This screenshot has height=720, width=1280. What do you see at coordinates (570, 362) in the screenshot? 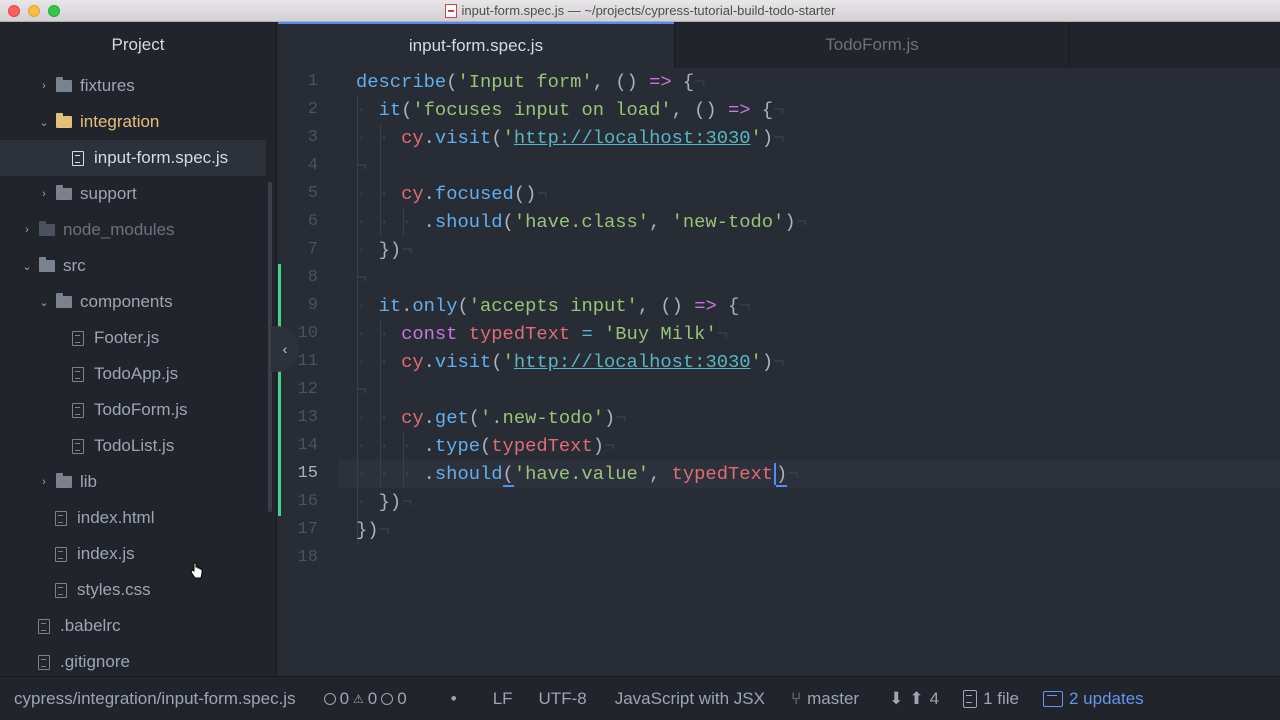
I see `code-line-11: · · cy.visit('http://localhost:3030')¬` at bounding box center [570, 362].